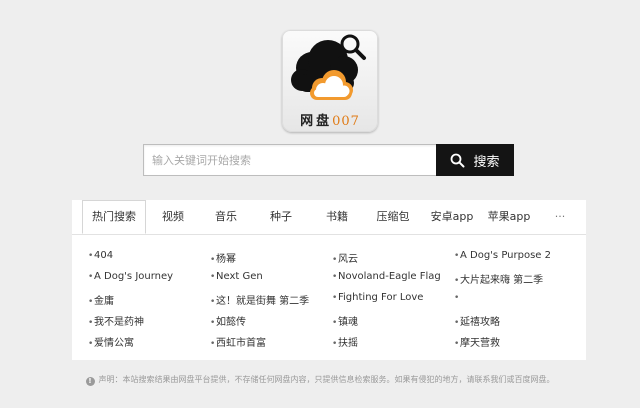 The width and height of the screenshot is (640, 408). What do you see at coordinates (377, 297) in the screenshot?
I see `hot-search-item: •Fighting For Love` at bounding box center [377, 297].